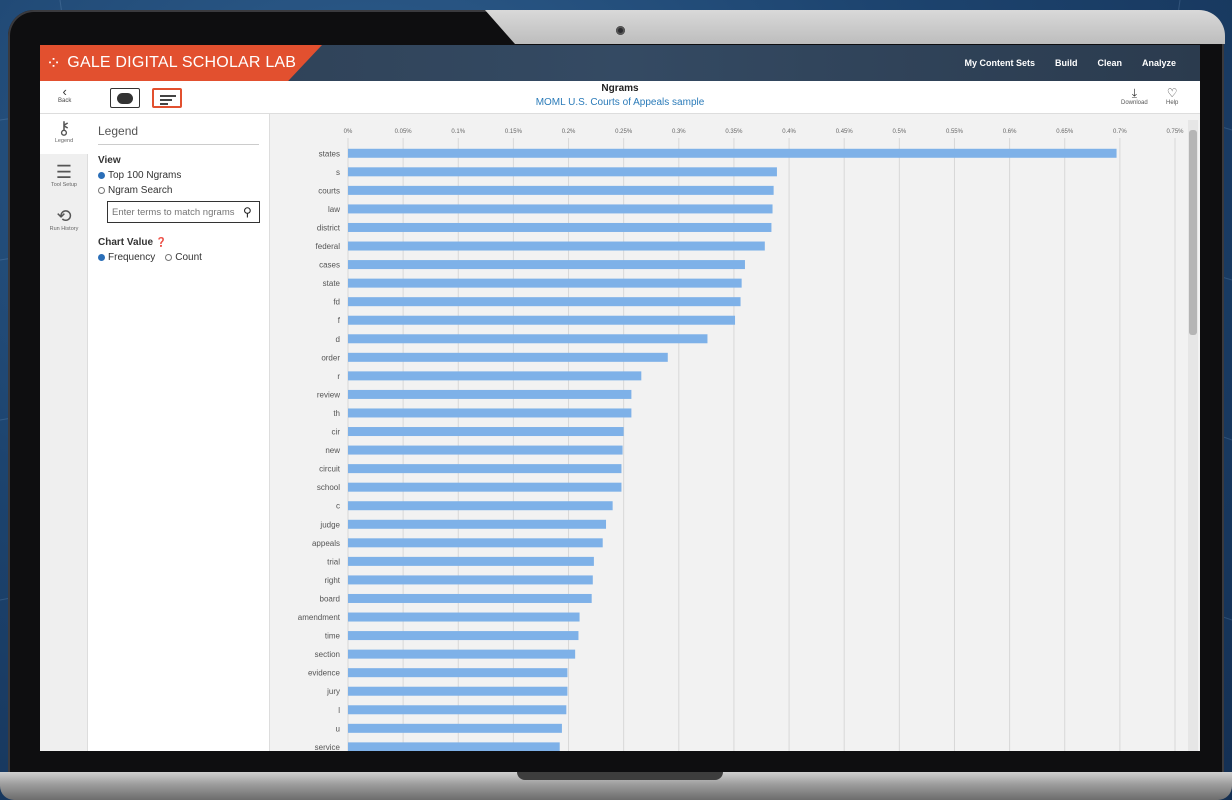 Image resolution: width=1232 pixels, height=800 pixels. I want to click on chart-value-options: Frequency Count, so click(178, 255).